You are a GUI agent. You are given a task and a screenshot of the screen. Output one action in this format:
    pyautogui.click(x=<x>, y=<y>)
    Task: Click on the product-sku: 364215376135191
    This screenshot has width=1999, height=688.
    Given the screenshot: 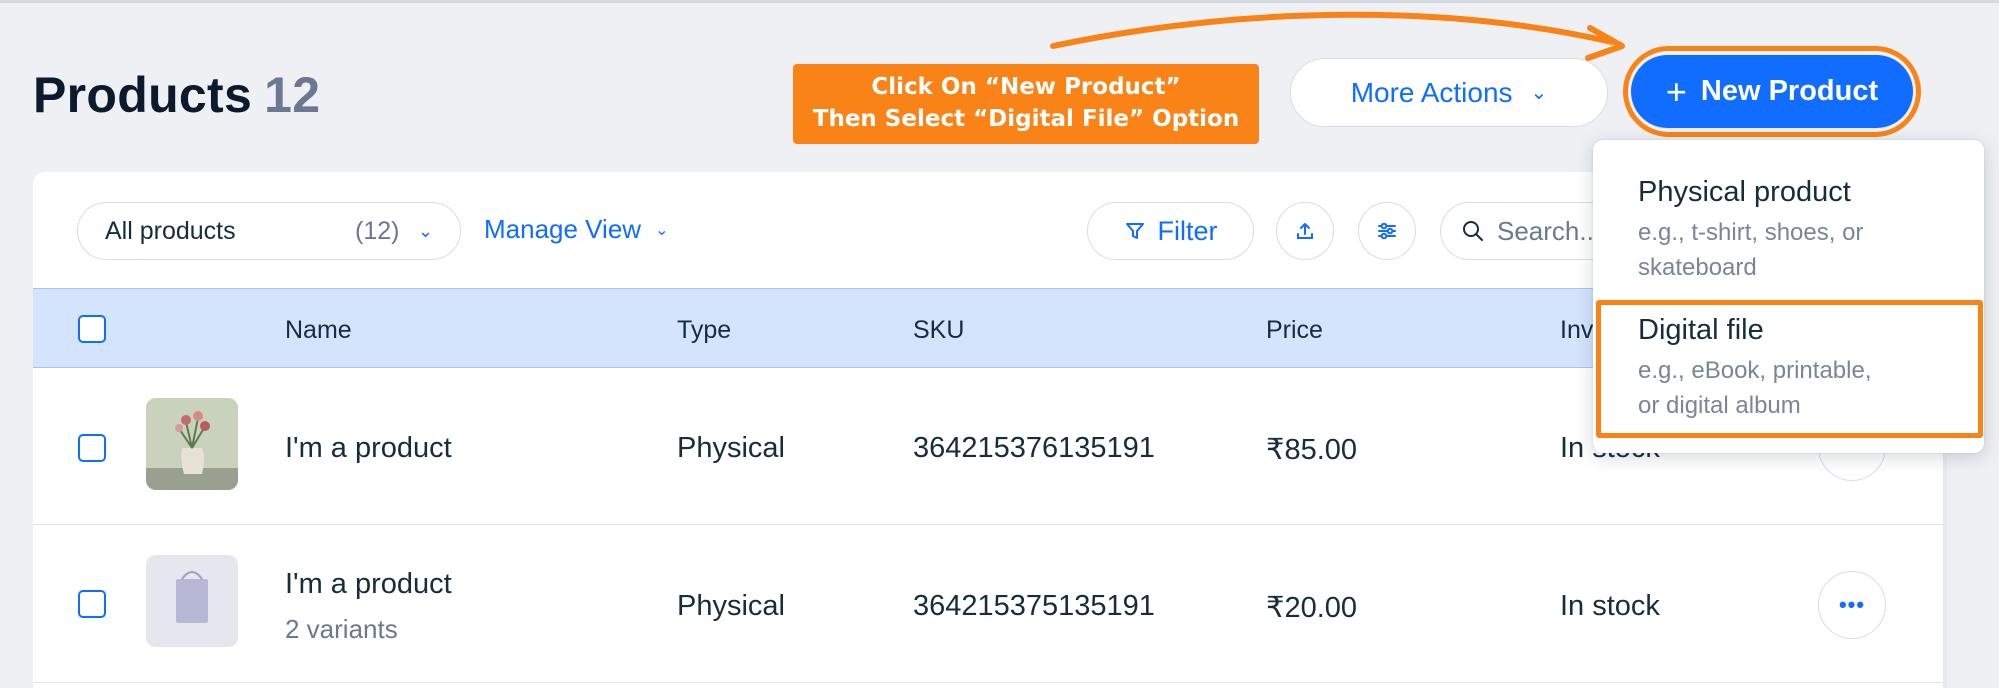 What is the action you would take?
    pyautogui.click(x=1034, y=448)
    